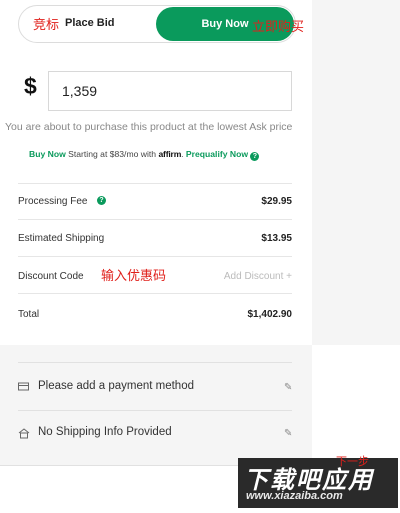 Image resolution: width=400 pixels, height=513 pixels. What do you see at coordinates (288, 387) in the screenshot?
I see `edit-payment-icon: ✎` at bounding box center [288, 387].